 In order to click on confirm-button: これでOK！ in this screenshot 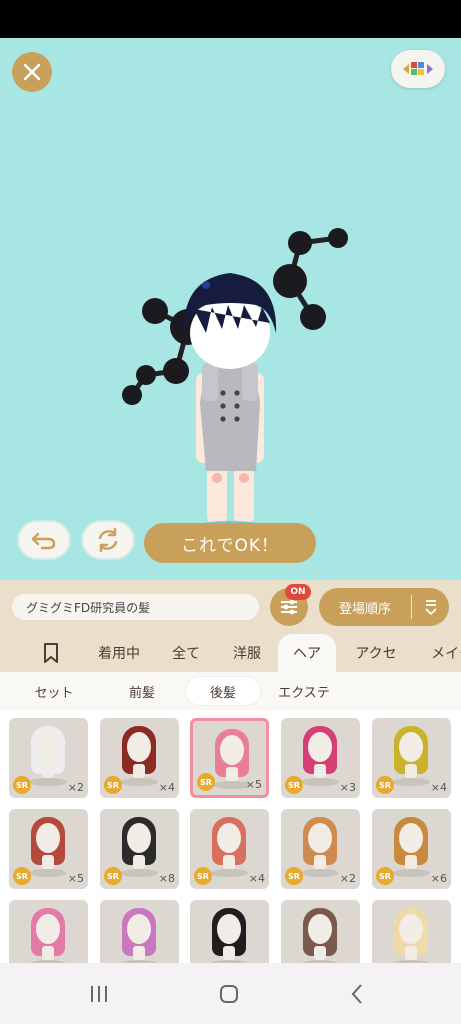, I will do `click(230, 543)`.